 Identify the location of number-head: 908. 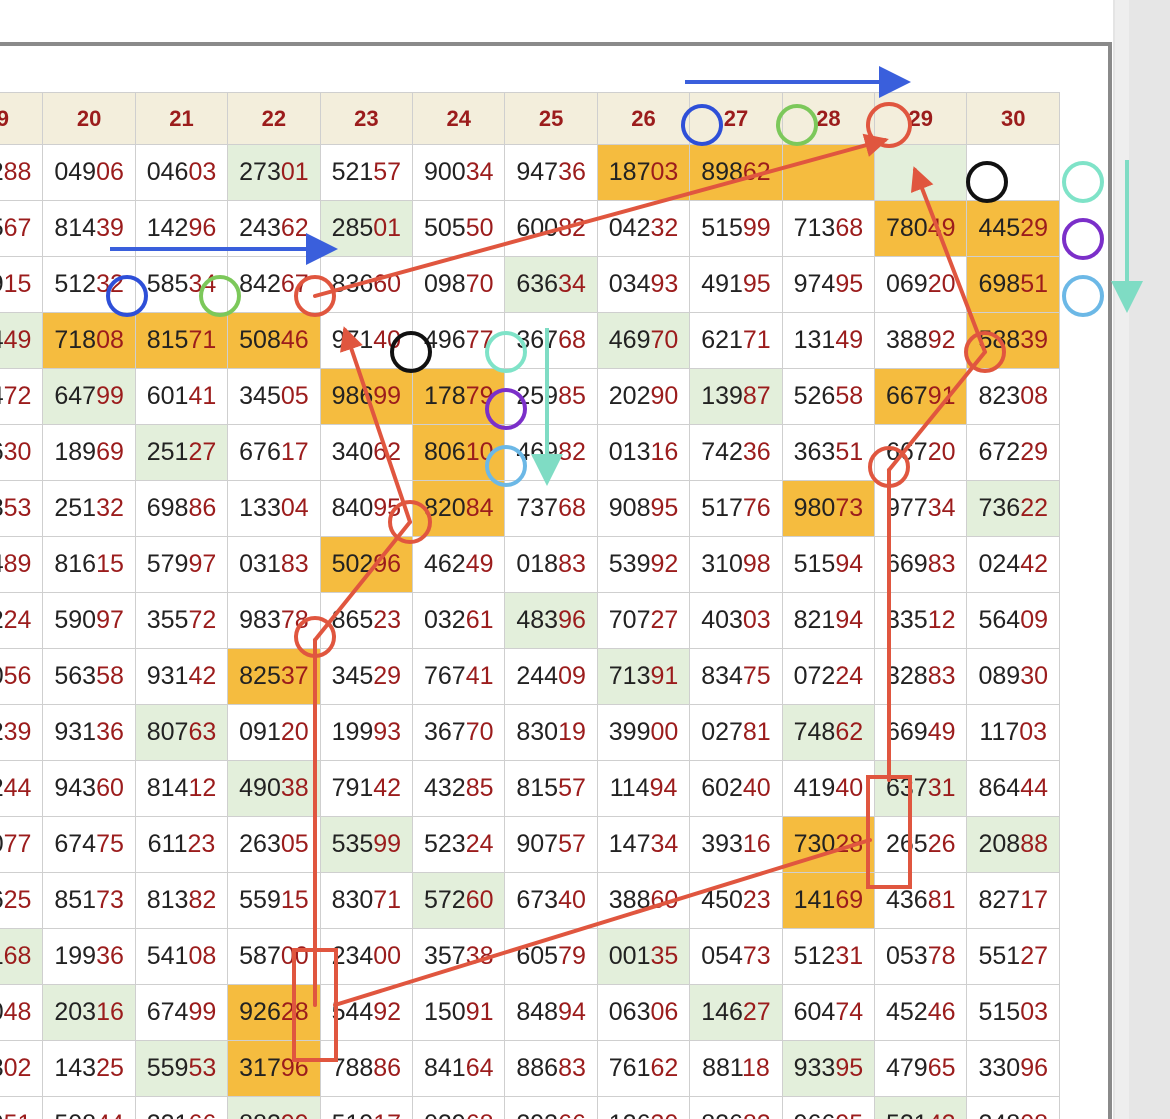
(629, 508).